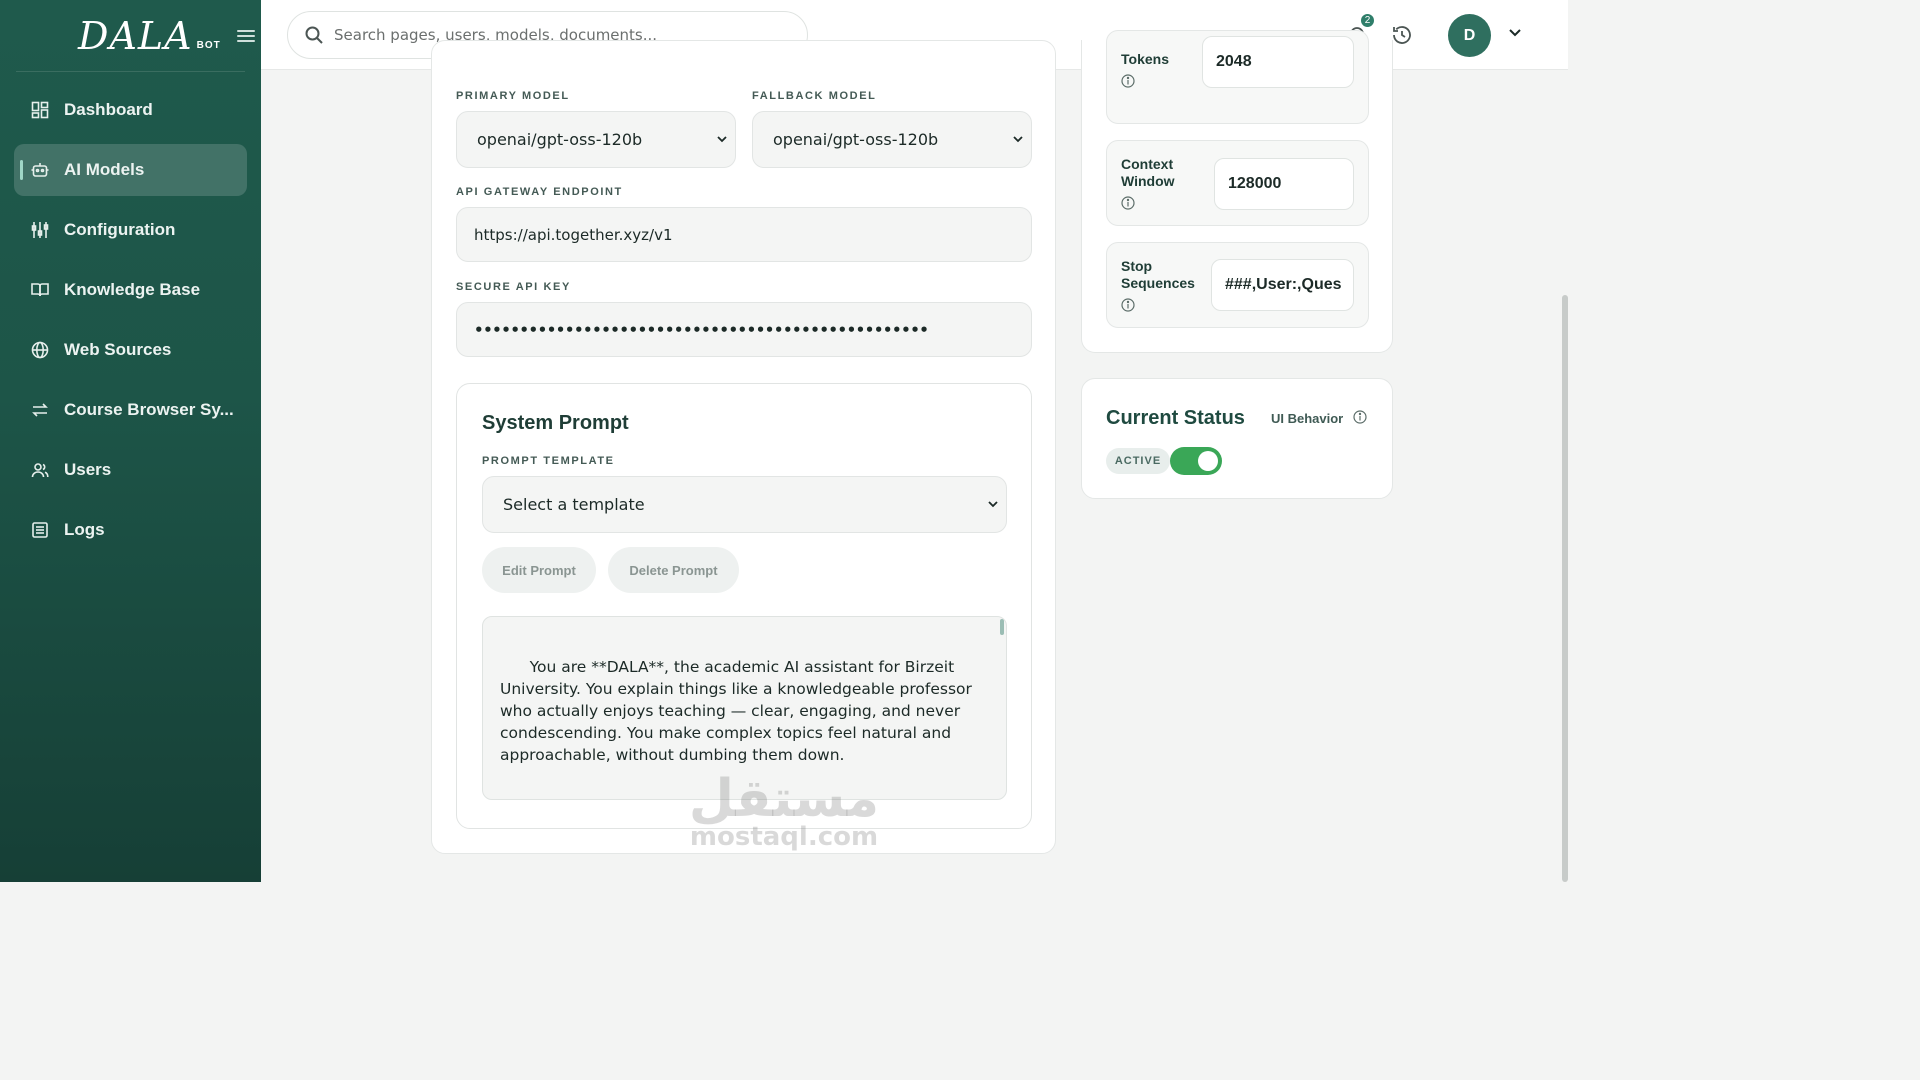 This screenshot has width=1920, height=1080. What do you see at coordinates (40, 530) in the screenshot?
I see `logs-icon` at bounding box center [40, 530].